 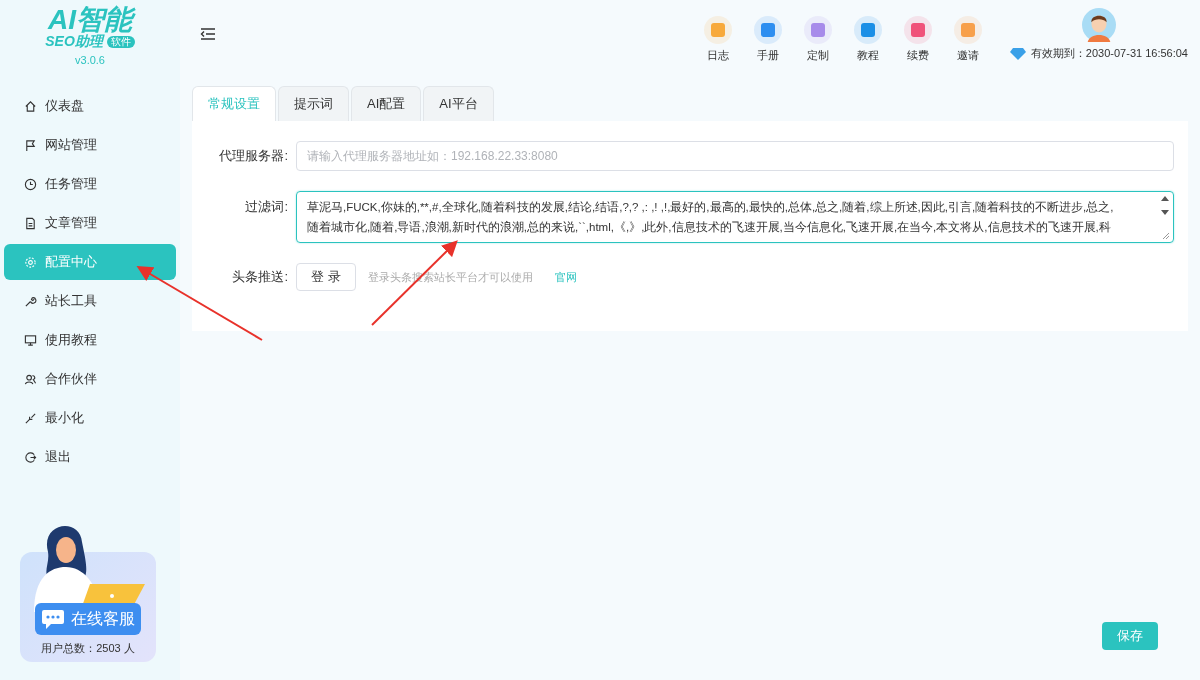 What do you see at coordinates (90, 301) in the screenshot?
I see `sidebar-item: 站长工具` at bounding box center [90, 301].